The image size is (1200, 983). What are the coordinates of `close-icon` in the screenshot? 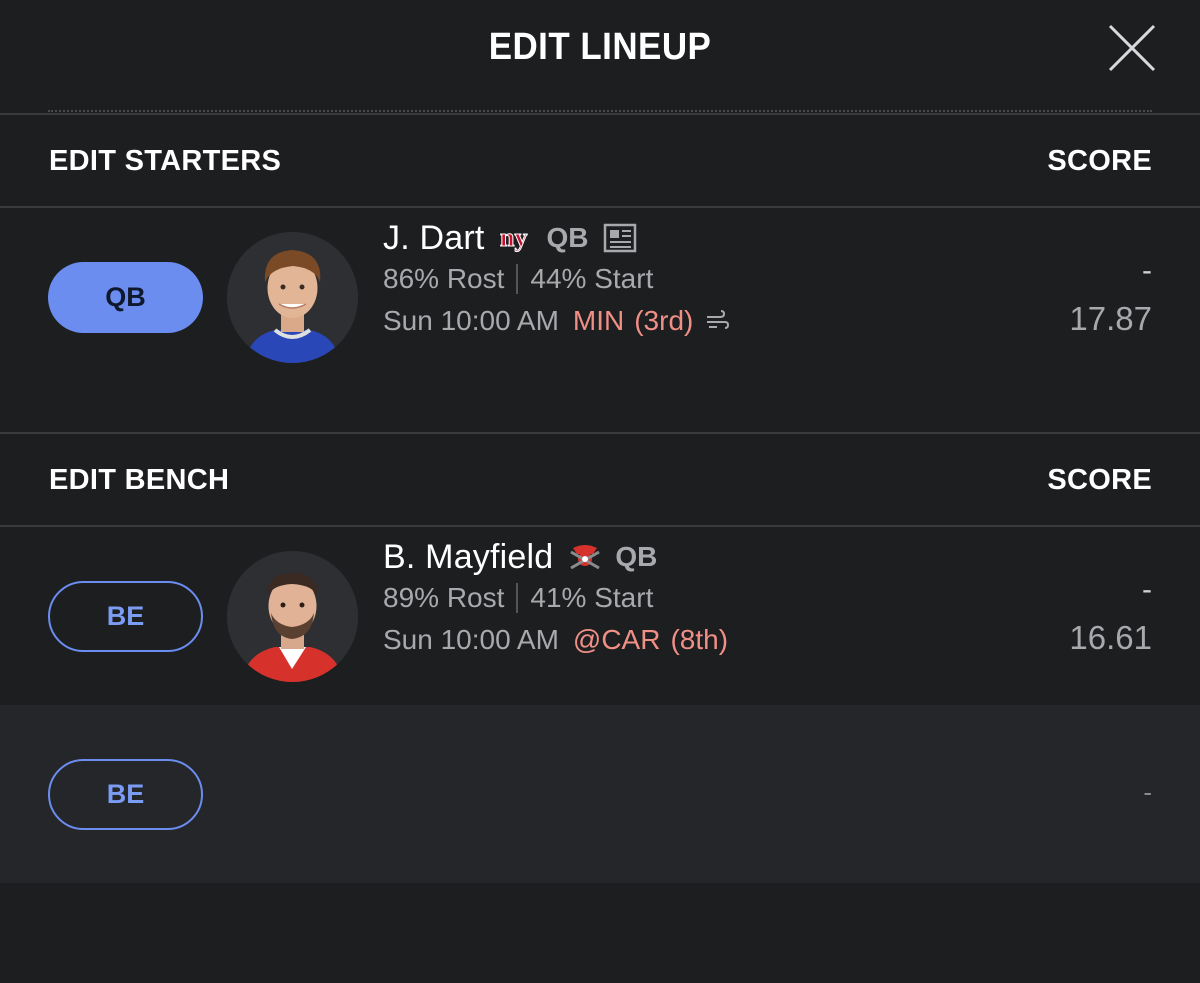 It's located at (1132, 48).